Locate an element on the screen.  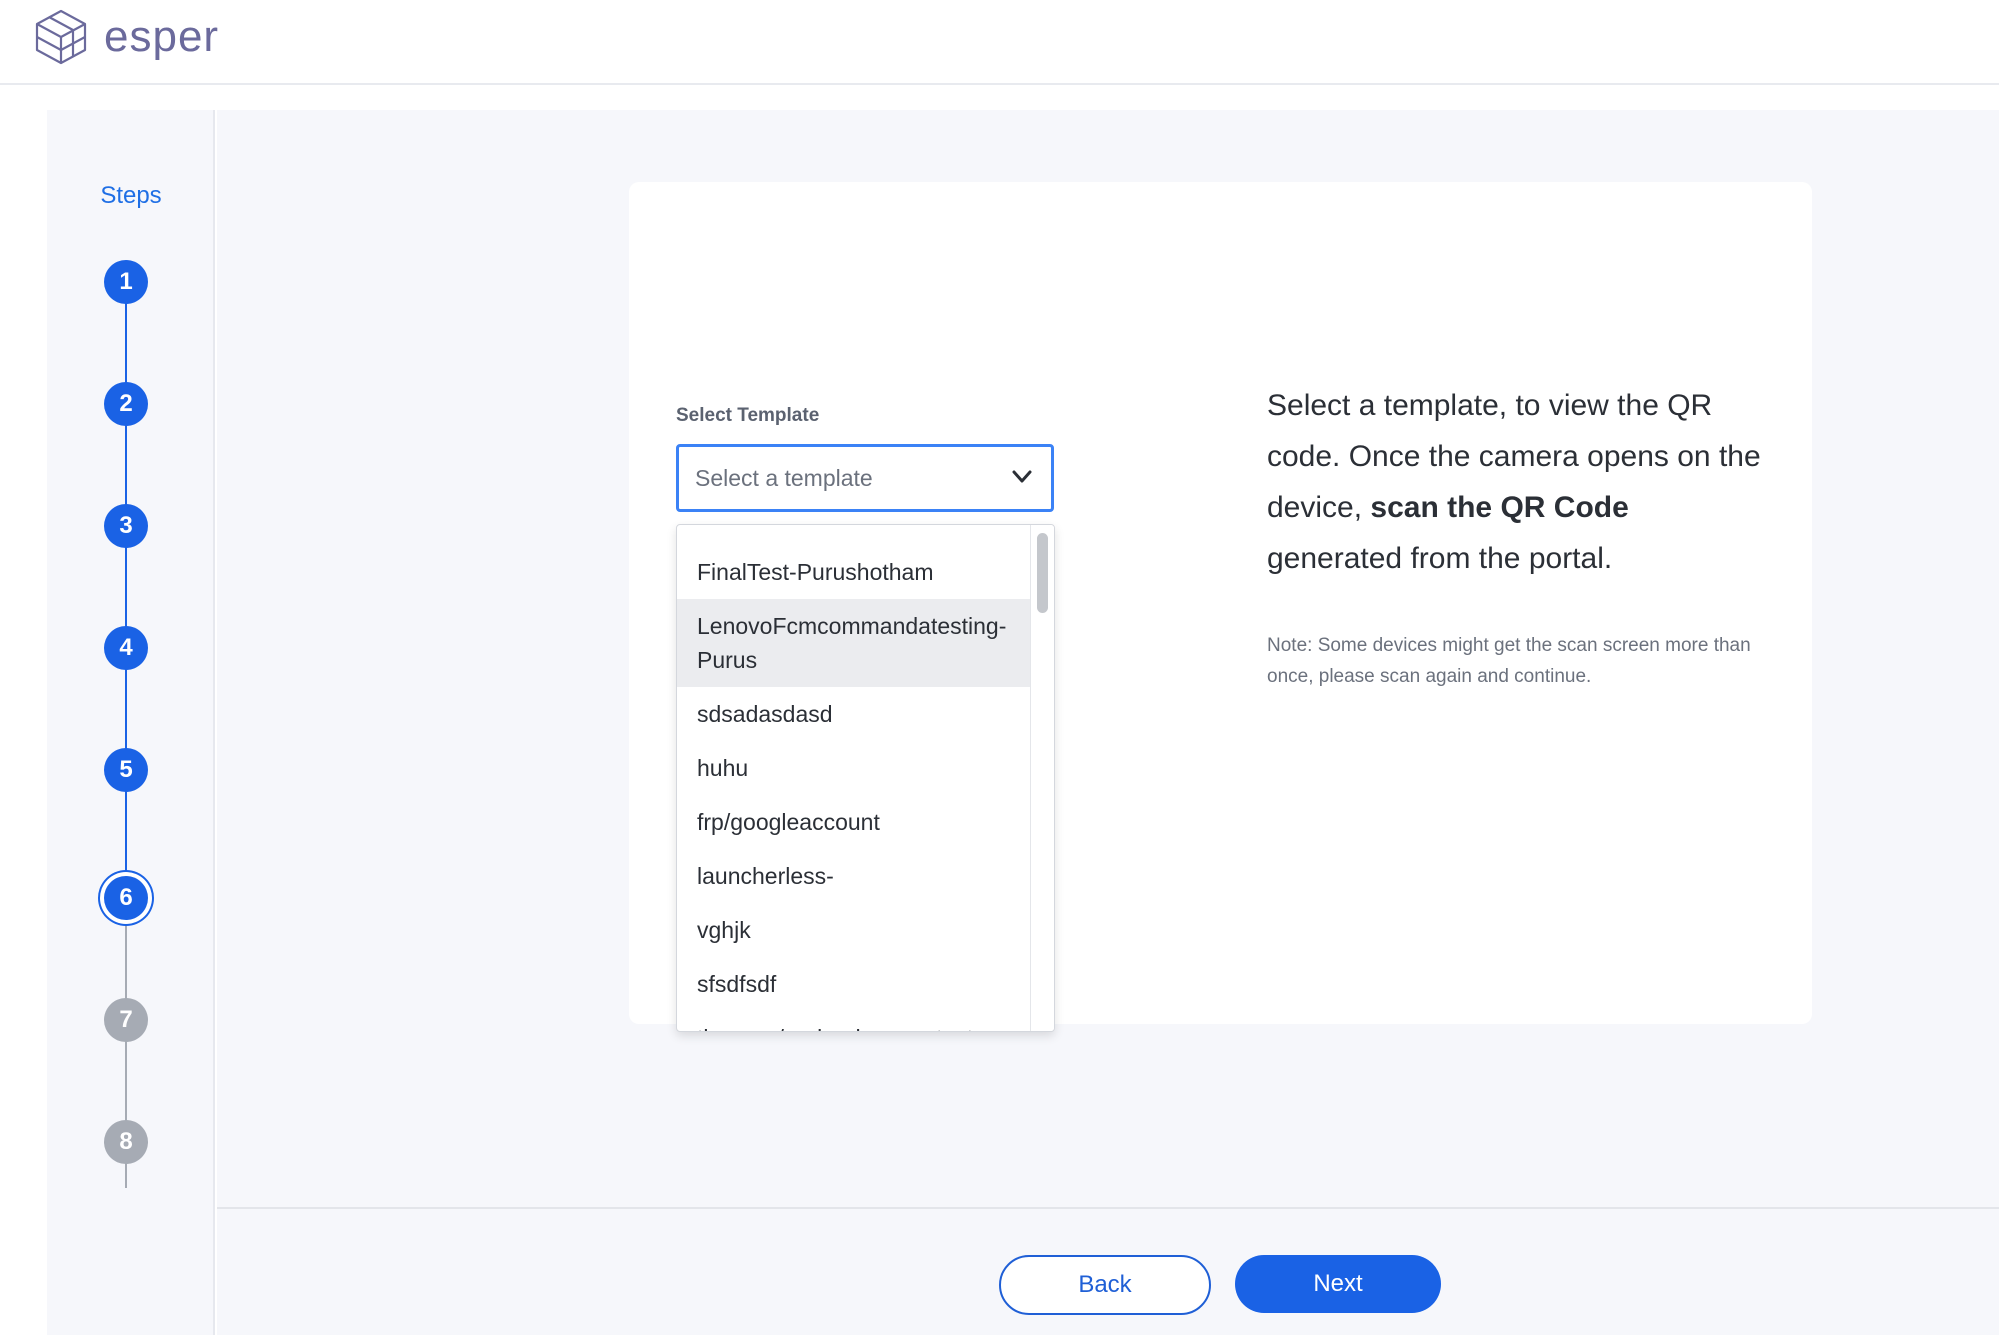
step-6-current: 6 is located at coordinates (126, 898).